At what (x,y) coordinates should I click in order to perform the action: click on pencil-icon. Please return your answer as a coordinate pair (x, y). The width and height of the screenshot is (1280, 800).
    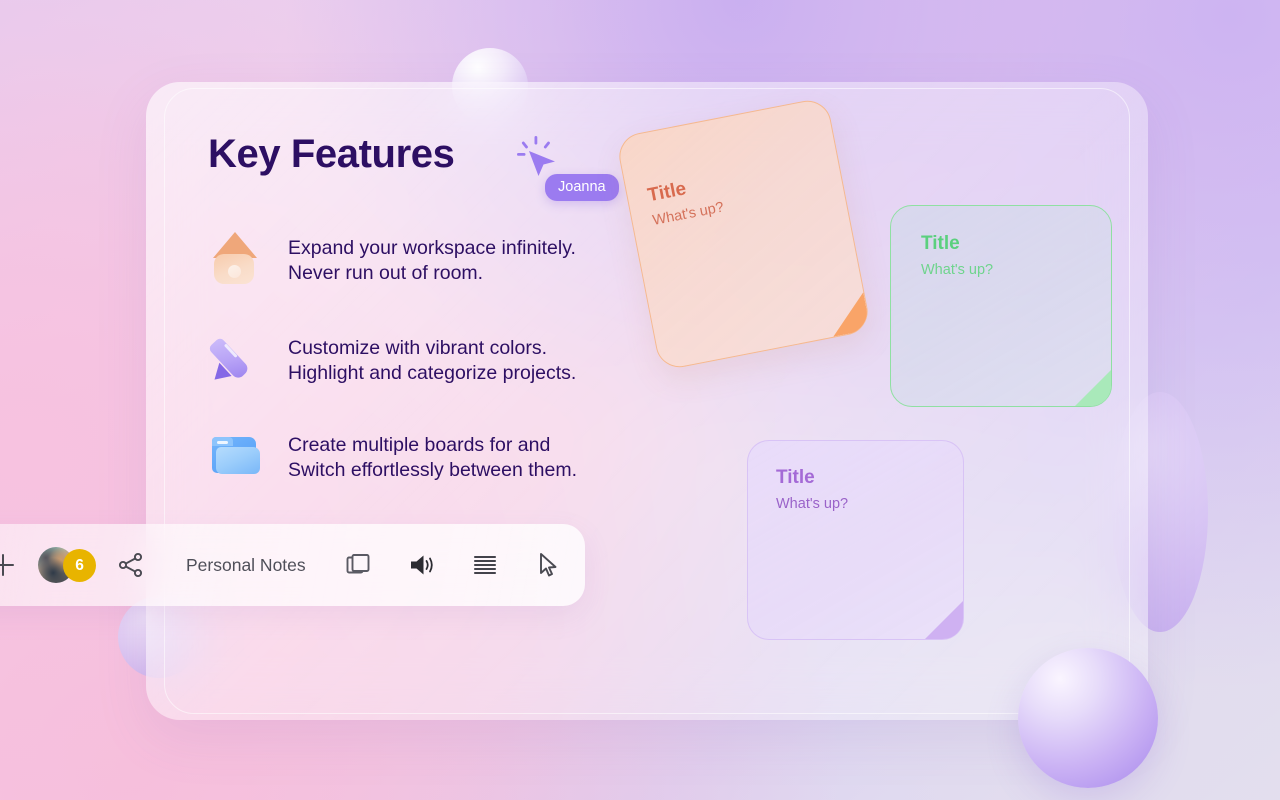
    Looking at the image, I should click on (234, 358).